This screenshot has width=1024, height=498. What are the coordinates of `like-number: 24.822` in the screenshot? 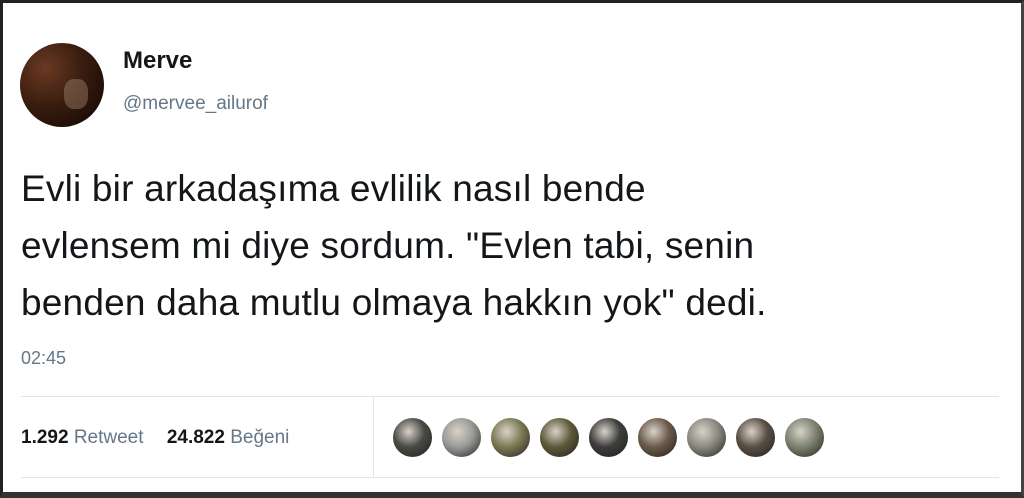 It's located at (195, 437).